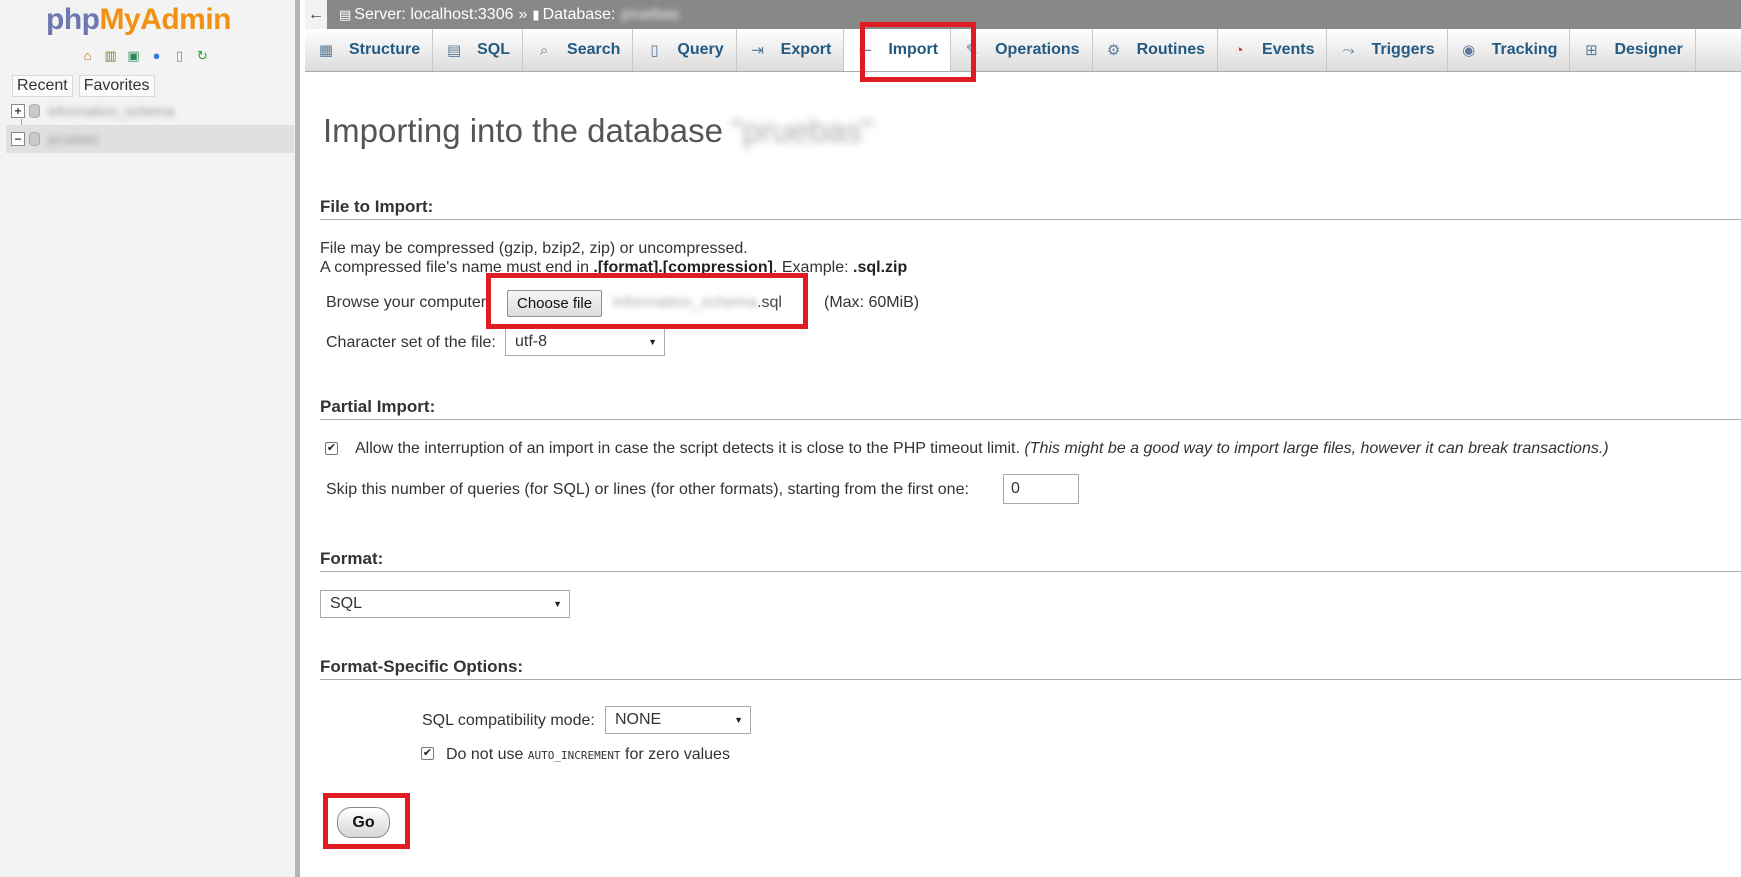 This screenshot has height=877, width=1741. I want to click on browse-label: Browse your computer:, so click(408, 302).